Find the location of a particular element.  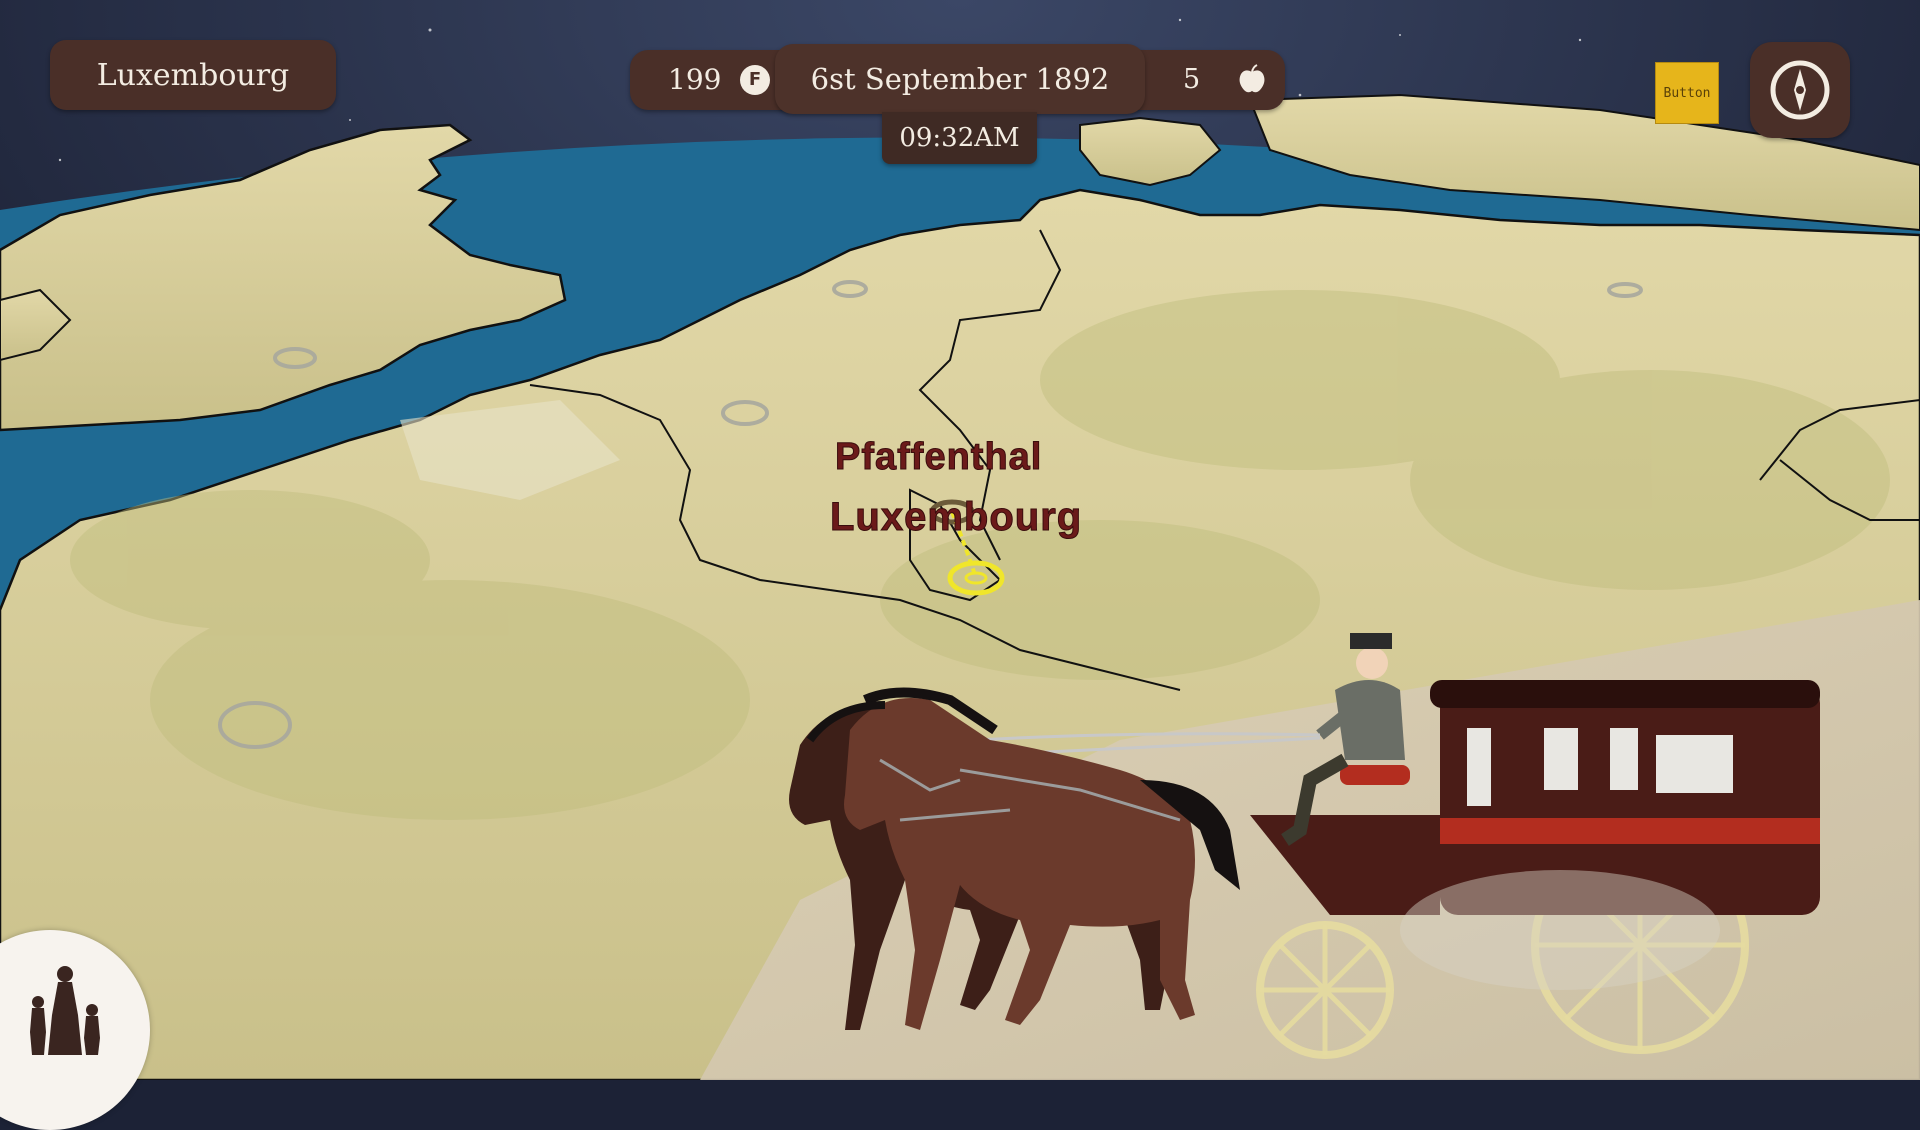

franc-coin-icon: F is located at coordinates (755, 80).